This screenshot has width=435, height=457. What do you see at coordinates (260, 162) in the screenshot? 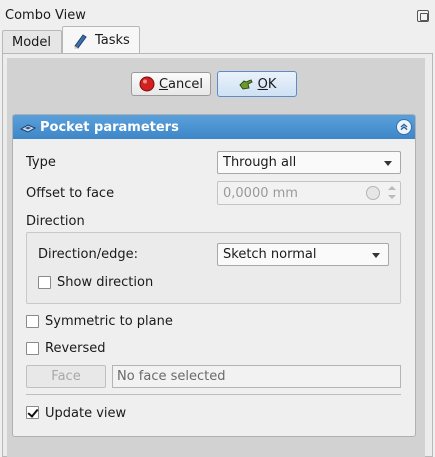
I see `type-dropdown-value: Through all` at bounding box center [260, 162].